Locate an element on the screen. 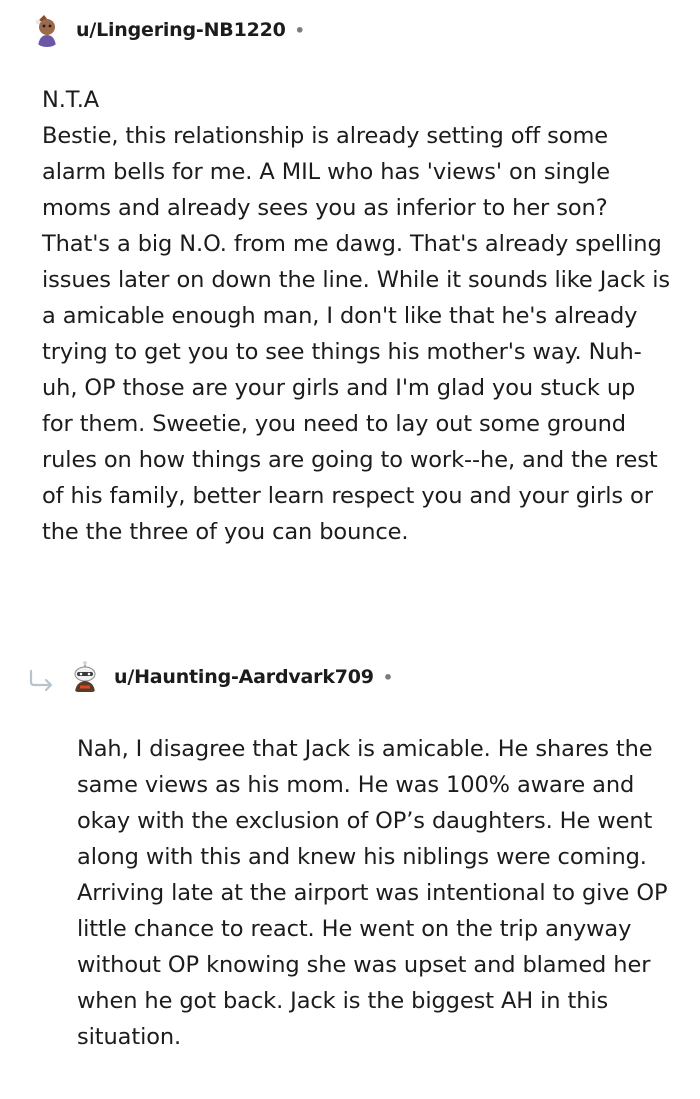 The height and width of the screenshot is (1099, 700). comment-verdict: N.T.A is located at coordinates (71, 100).